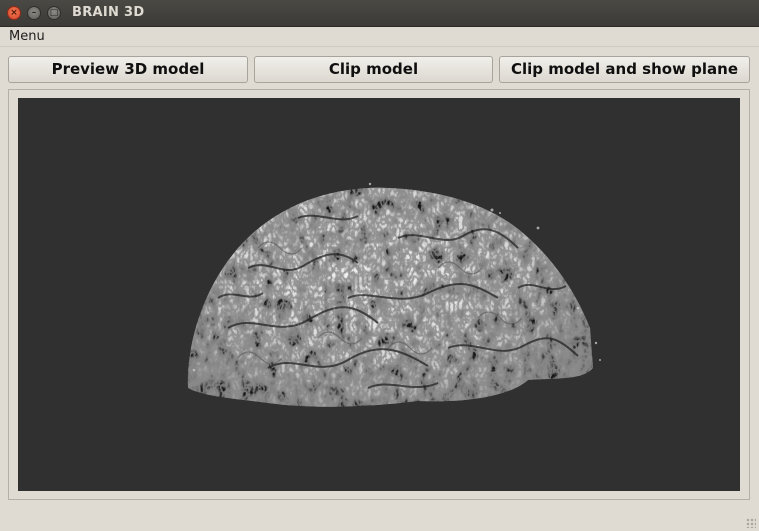 The height and width of the screenshot is (531, 759). I want to click on close-icon: ×, so click(14, 13).